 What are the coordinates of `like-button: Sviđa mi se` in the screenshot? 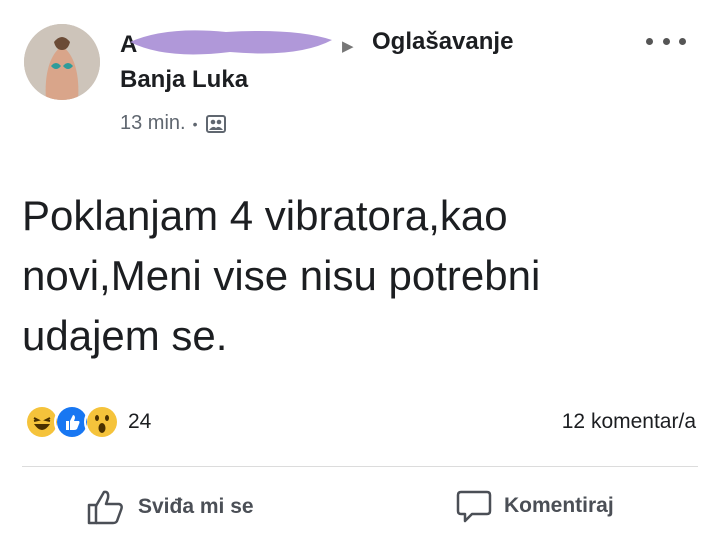 It's located at (170, 507).